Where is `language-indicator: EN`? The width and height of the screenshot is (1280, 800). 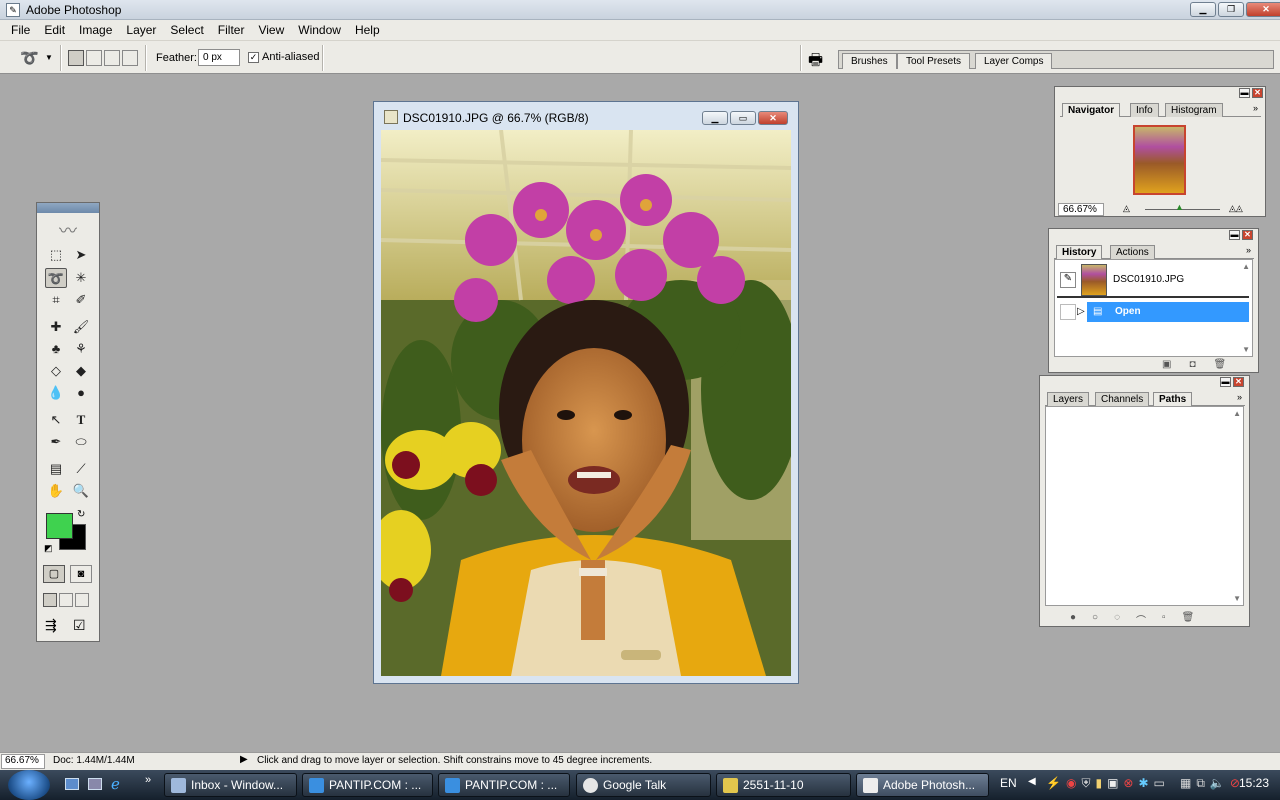
language-indicator: EN is located at coordinates (1008, 783).